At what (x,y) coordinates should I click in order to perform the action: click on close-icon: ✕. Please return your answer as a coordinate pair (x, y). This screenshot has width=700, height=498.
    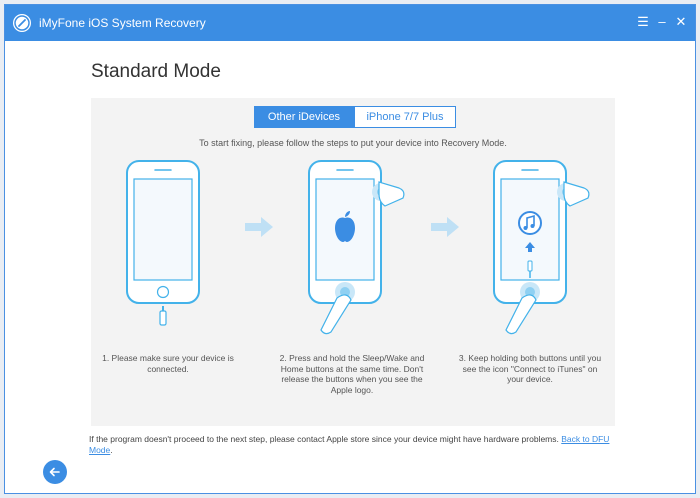
    Looking at the image, I should click on (681, 22).